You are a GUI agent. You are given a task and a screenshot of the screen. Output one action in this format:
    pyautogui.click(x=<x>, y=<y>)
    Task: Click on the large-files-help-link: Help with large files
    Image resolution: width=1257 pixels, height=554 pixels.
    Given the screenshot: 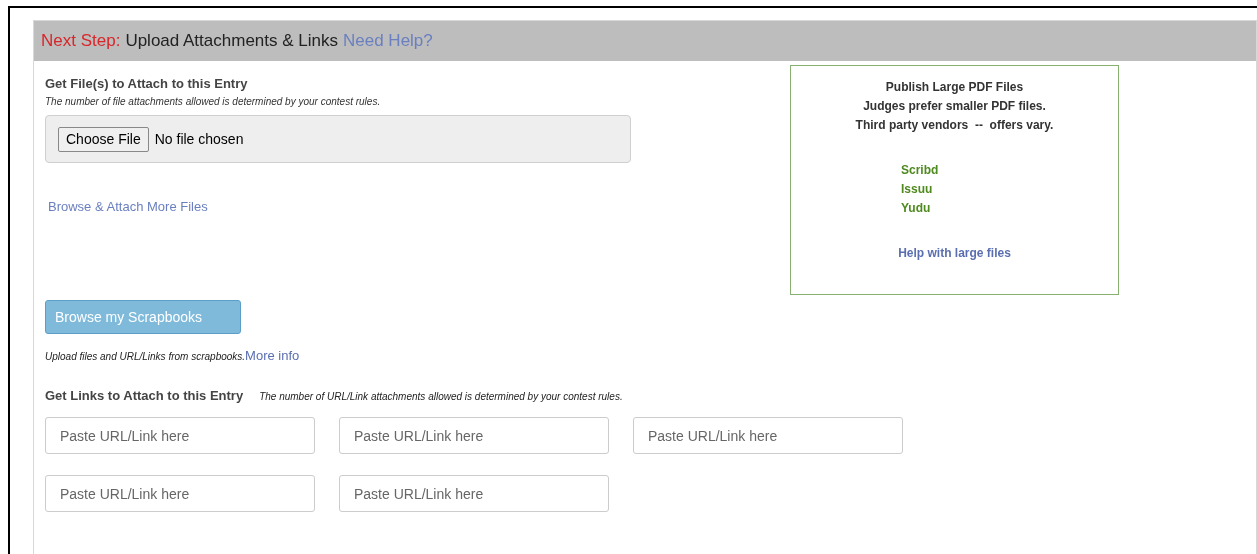 What is the action you would take?
    pyautogui.click(x=954, y=253)
    